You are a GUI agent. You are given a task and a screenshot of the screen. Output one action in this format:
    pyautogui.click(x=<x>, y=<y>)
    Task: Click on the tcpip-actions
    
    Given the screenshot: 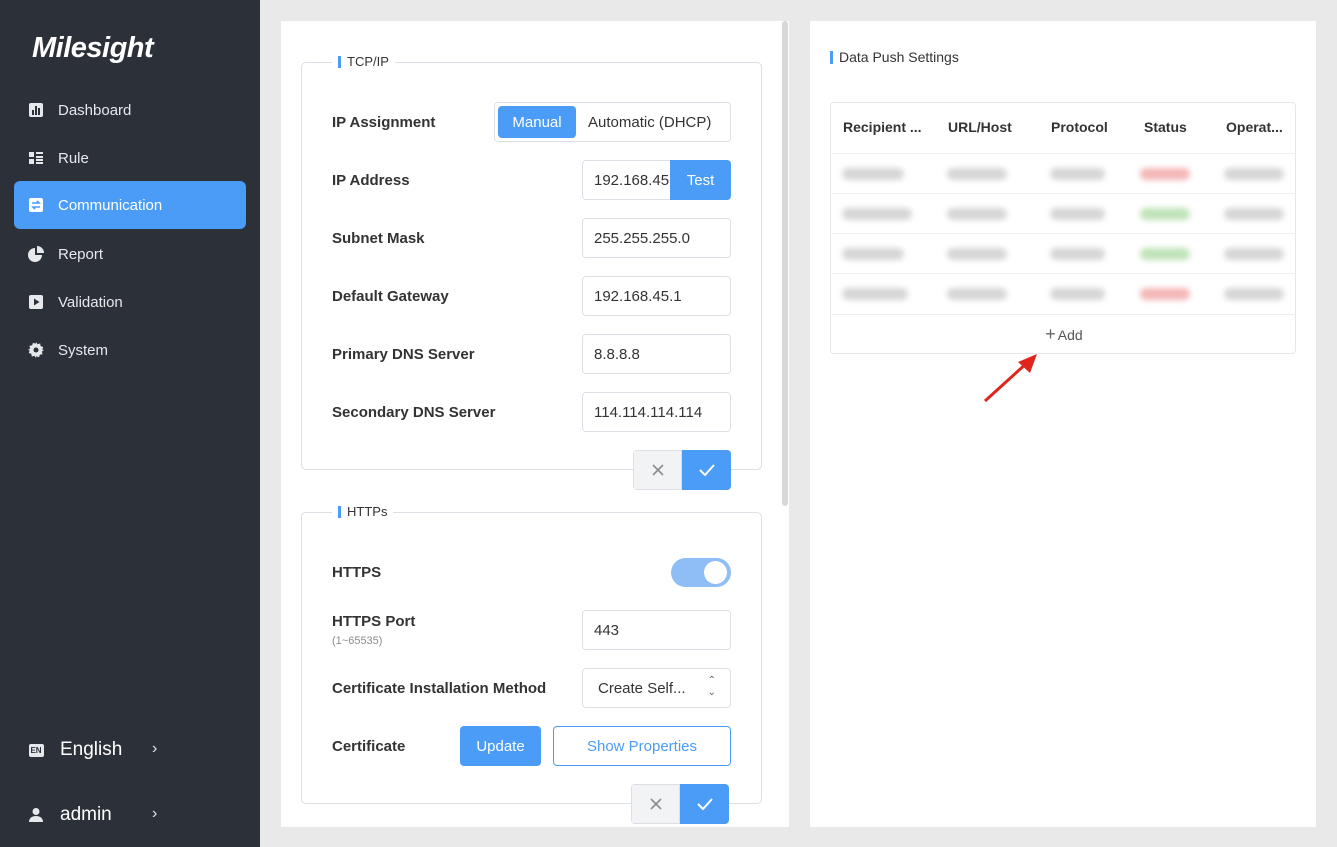 What is the action you would take?
    pyautogui.click(x=682, y=470)
    